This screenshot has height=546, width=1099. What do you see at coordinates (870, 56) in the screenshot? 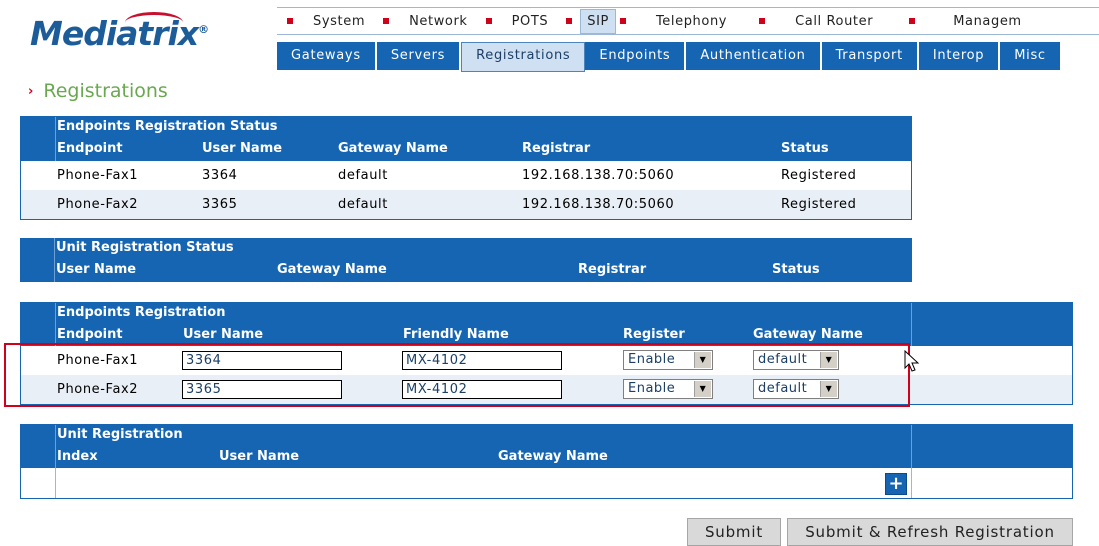
I see `tab-transport: Transport` at bounding box center [870, 56].